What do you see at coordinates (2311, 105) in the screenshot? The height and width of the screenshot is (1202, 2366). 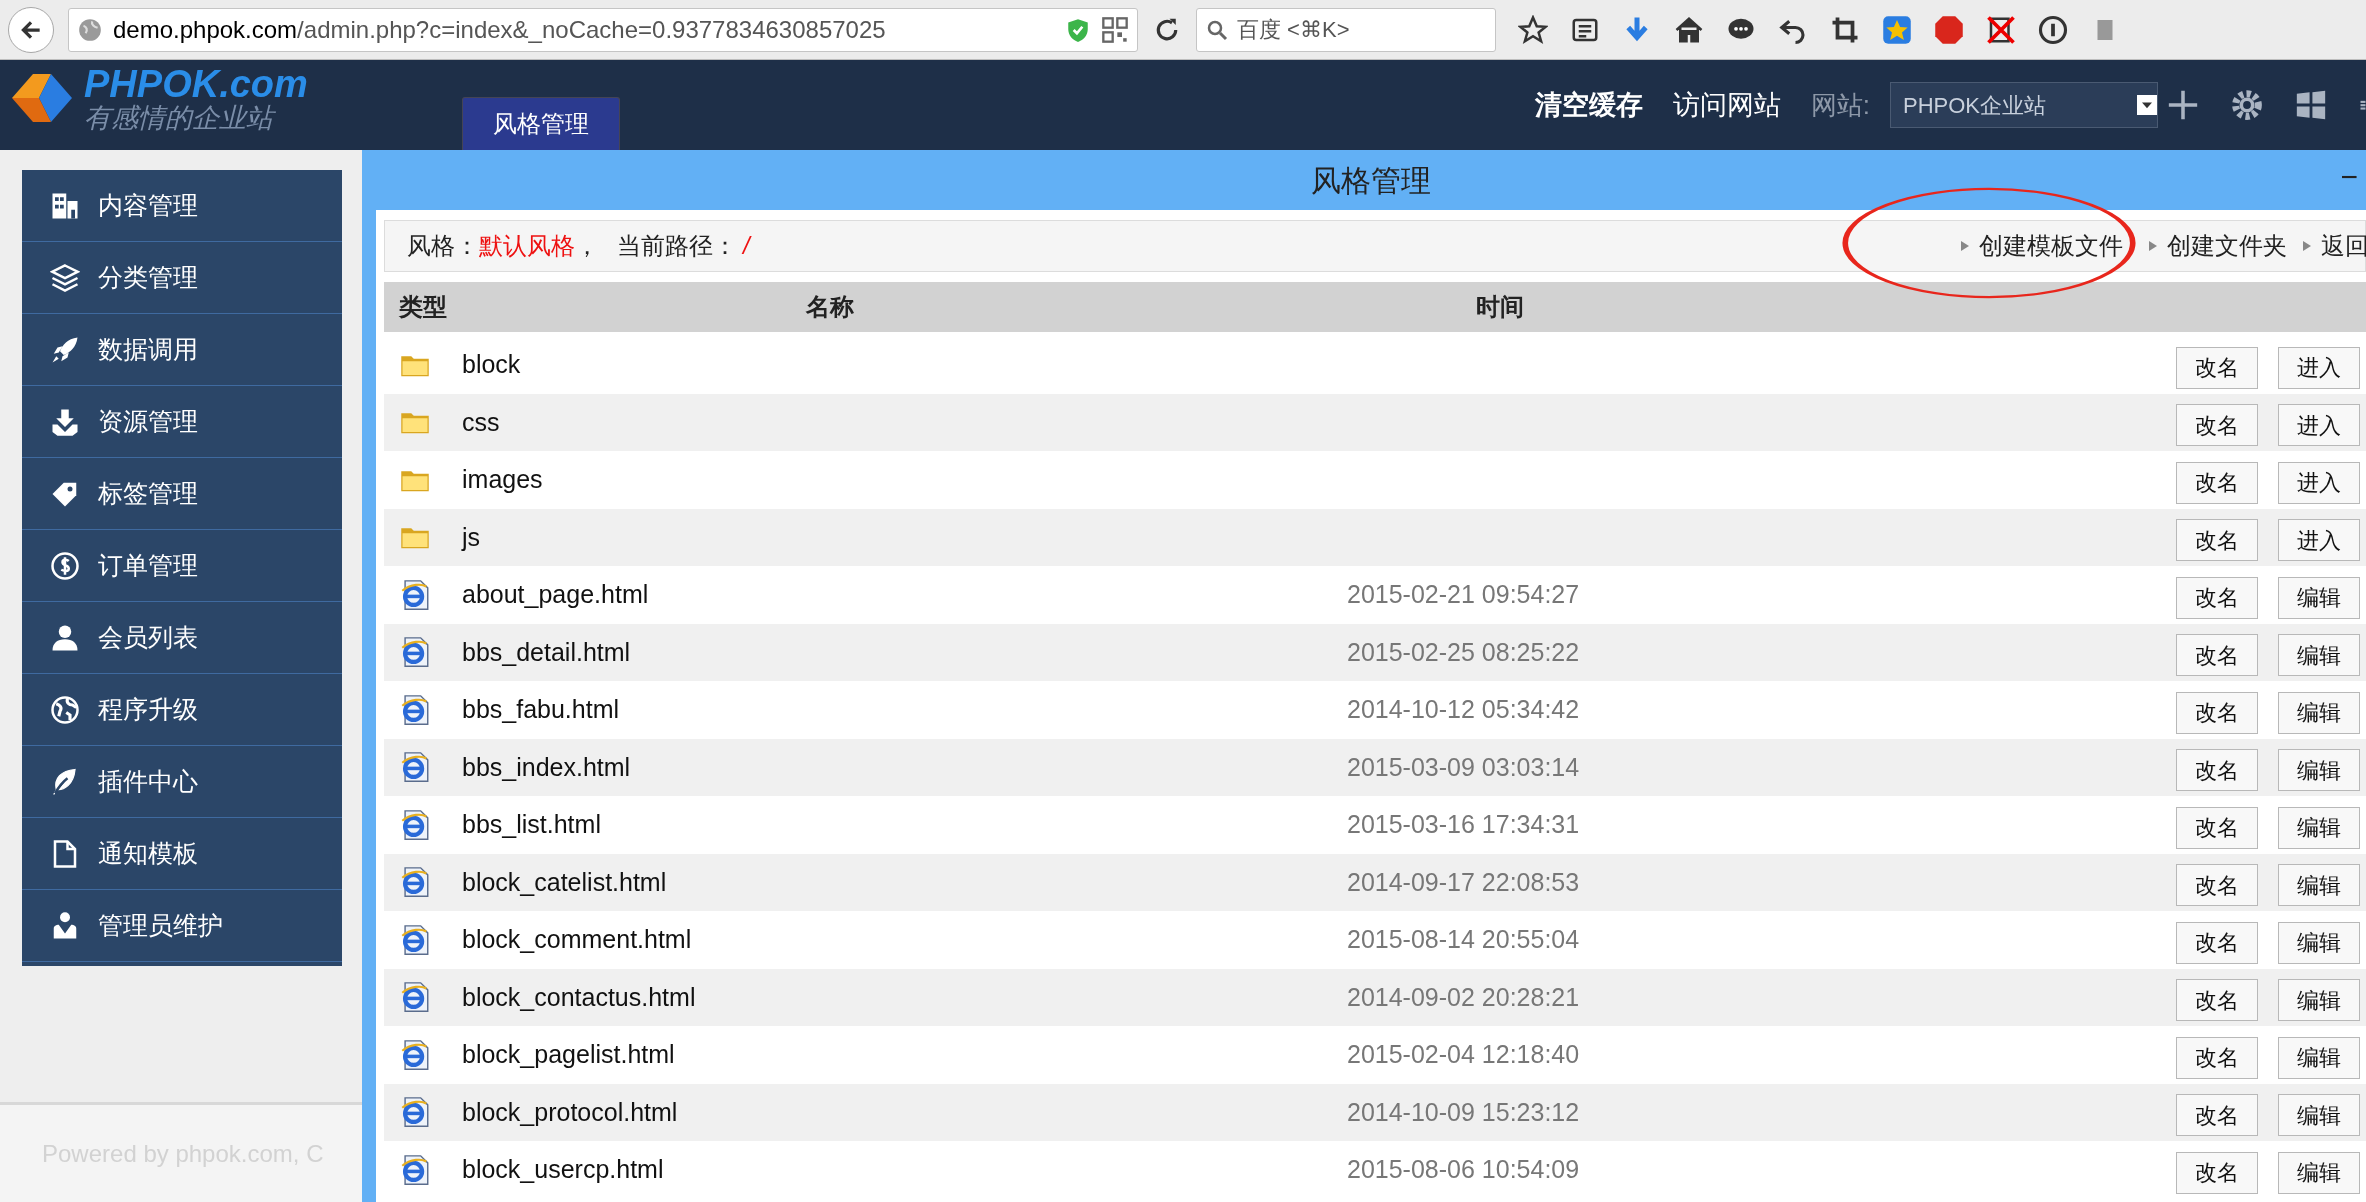 I see `windows-icon` at bounding box center [2311, 105].